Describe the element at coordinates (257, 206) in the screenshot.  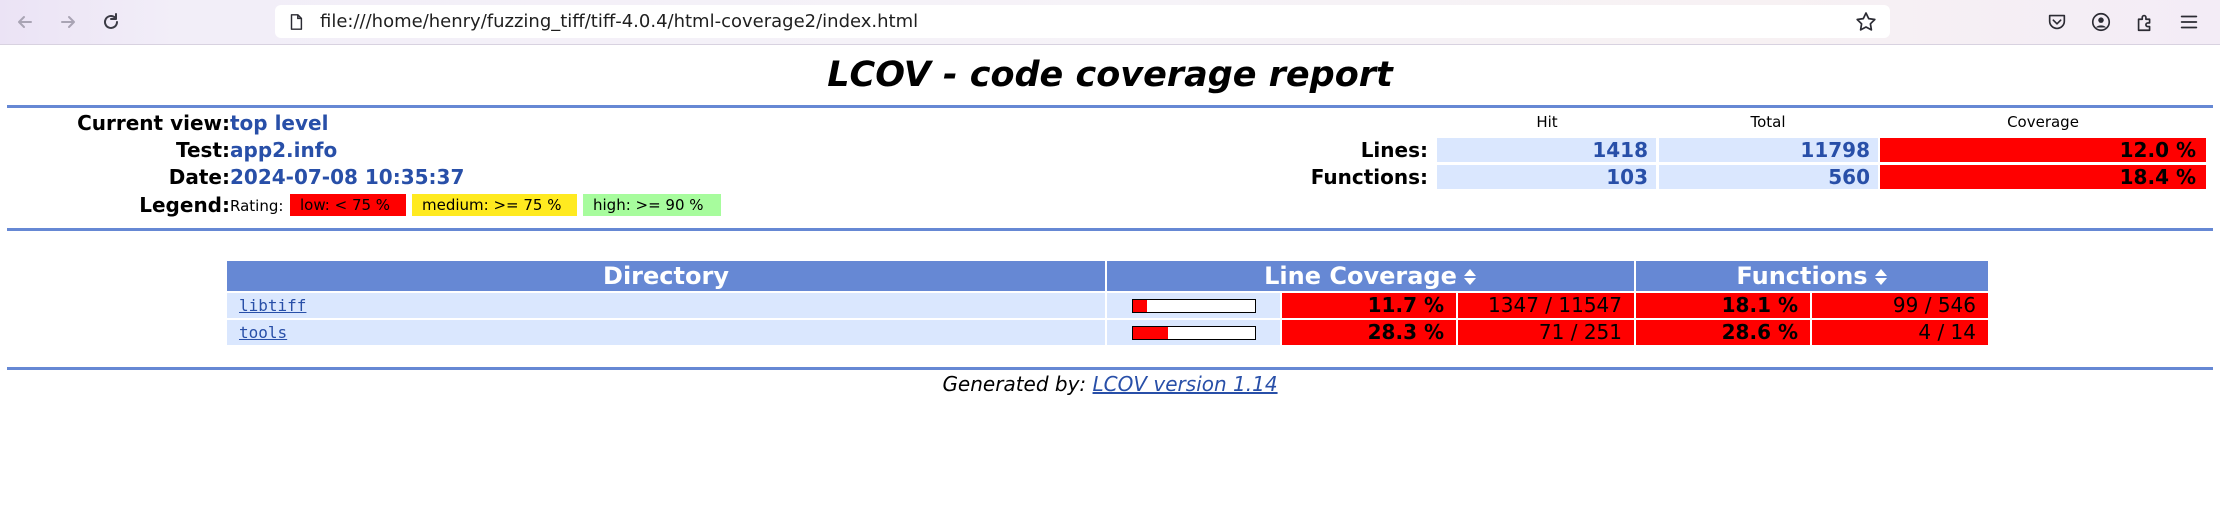
I see `legend-rating-label: Rating:` at that location.